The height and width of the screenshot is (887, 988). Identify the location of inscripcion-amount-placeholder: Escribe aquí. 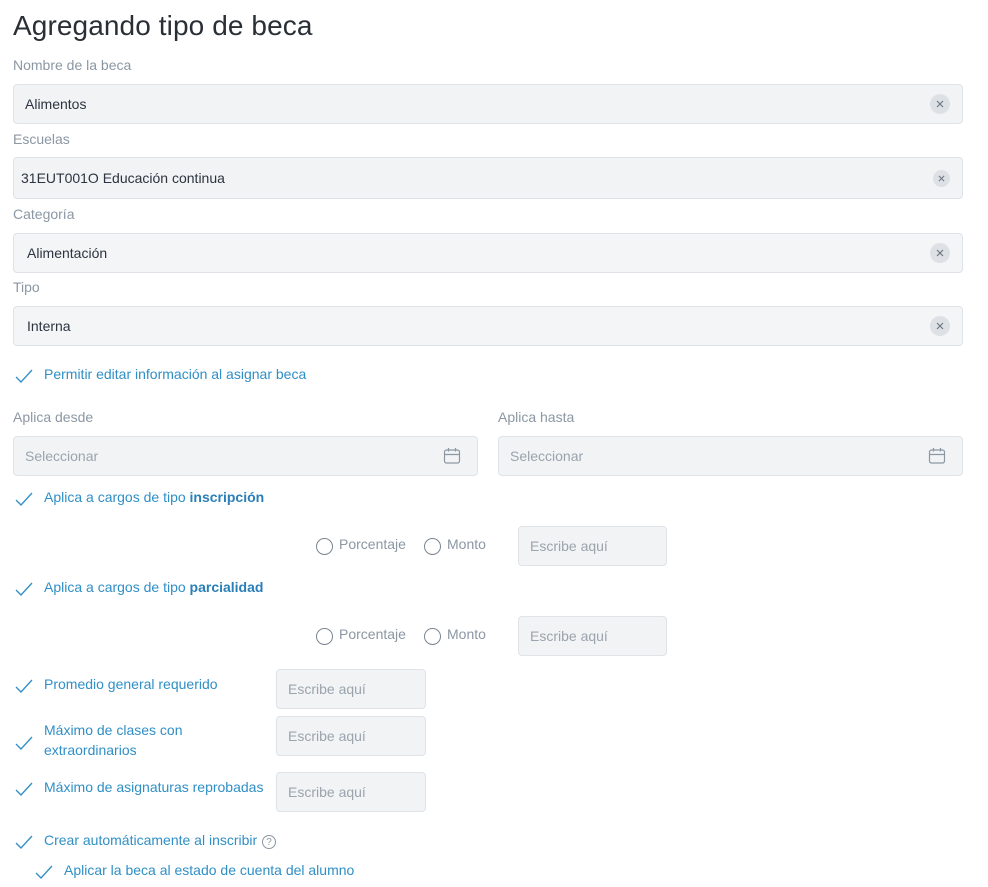
(569, 546).